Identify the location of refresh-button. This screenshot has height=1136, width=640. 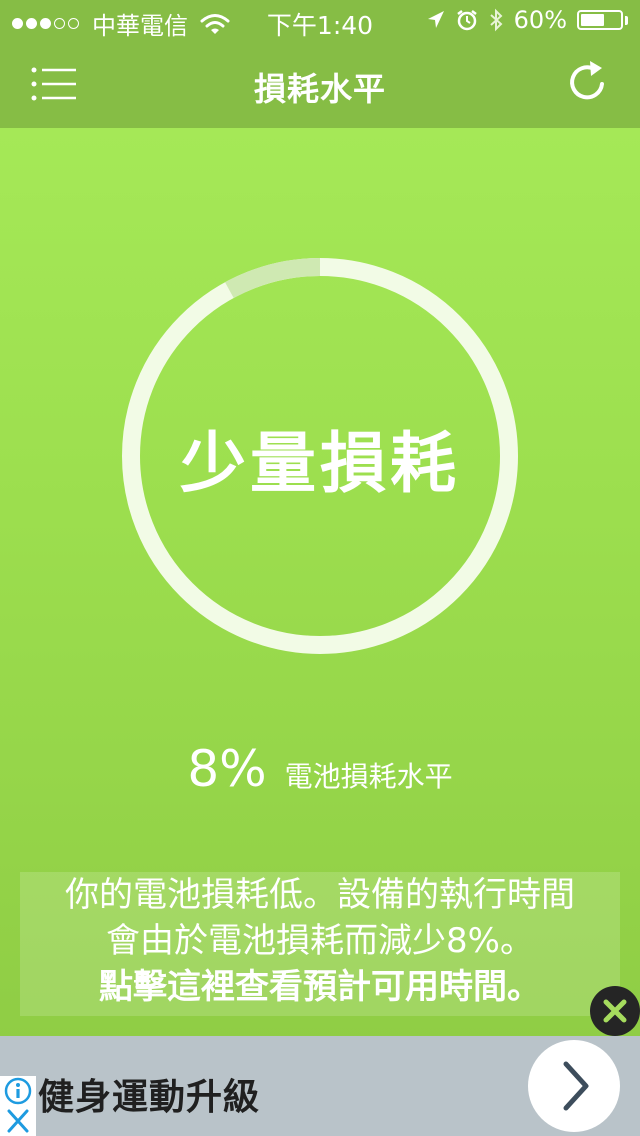
(588, 82).